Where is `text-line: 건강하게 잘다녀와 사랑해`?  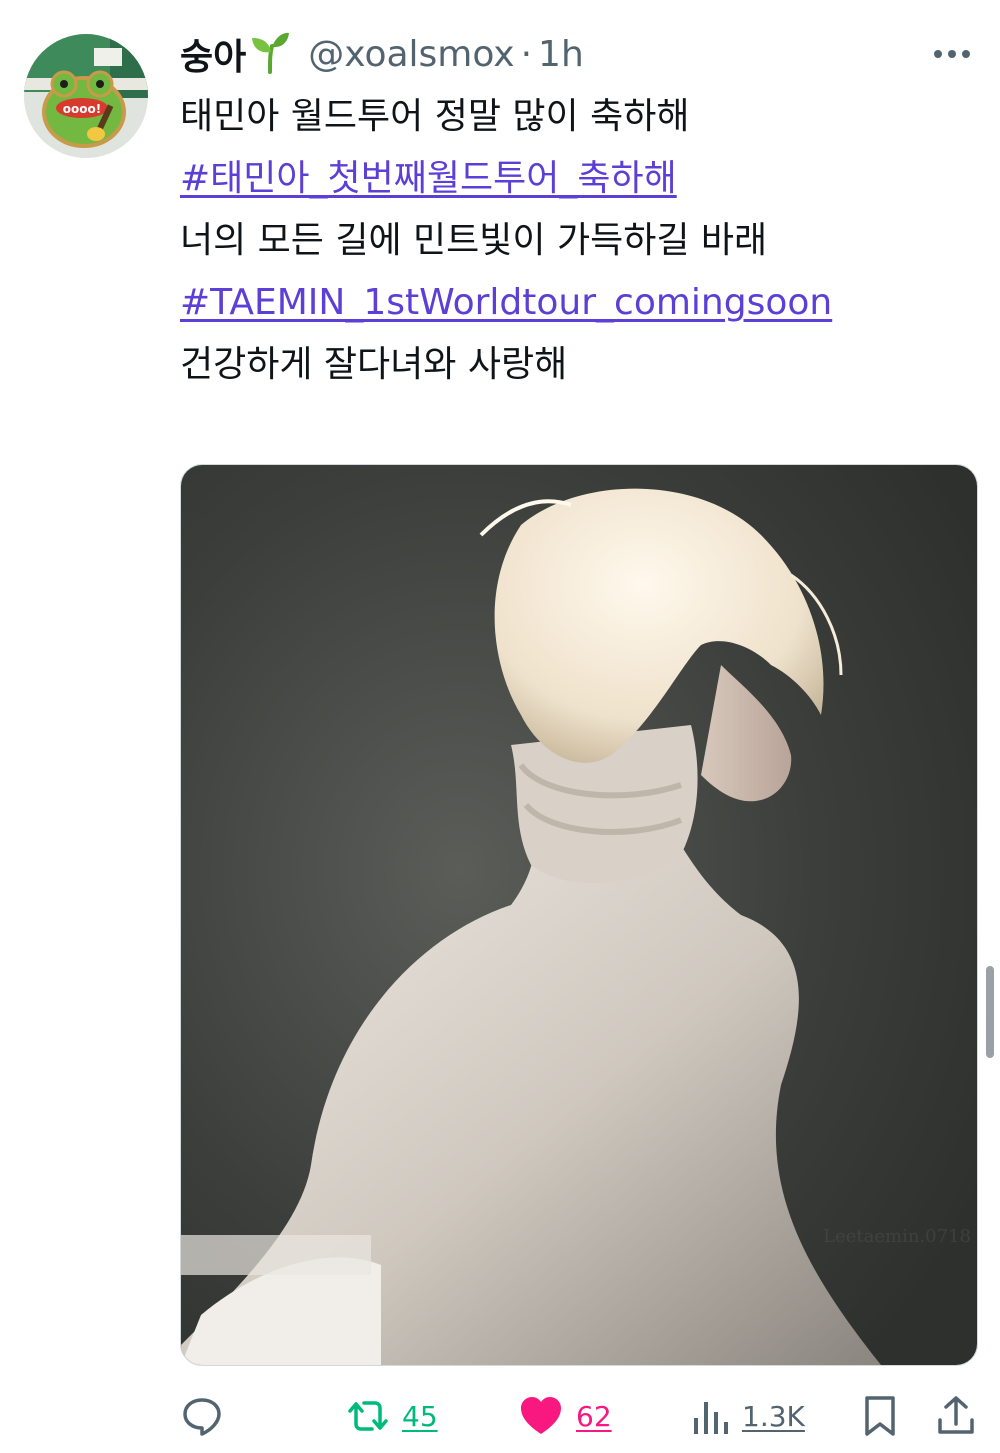 text-line: 건강하게 잘다녀와 사랑해 is located at coordinates (374, 364).